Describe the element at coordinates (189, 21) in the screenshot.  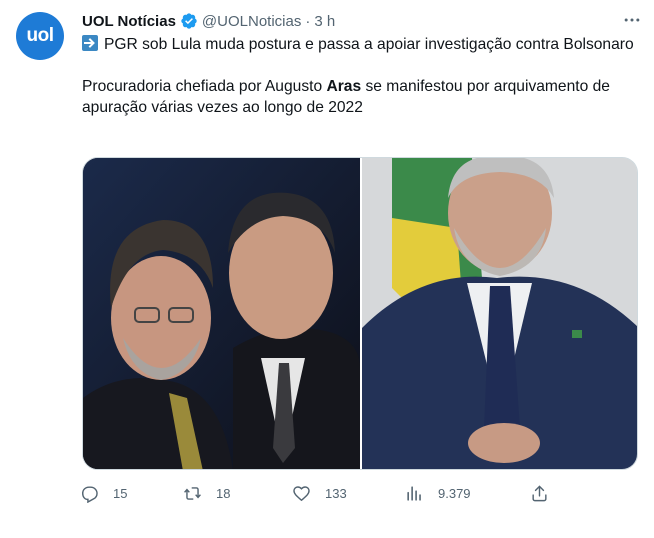
I see `verified-badge-icon` at that location.